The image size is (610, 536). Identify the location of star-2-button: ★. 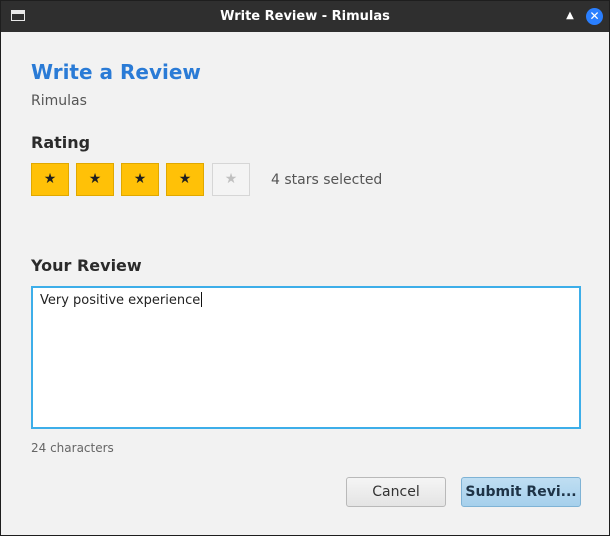
(95, 179).